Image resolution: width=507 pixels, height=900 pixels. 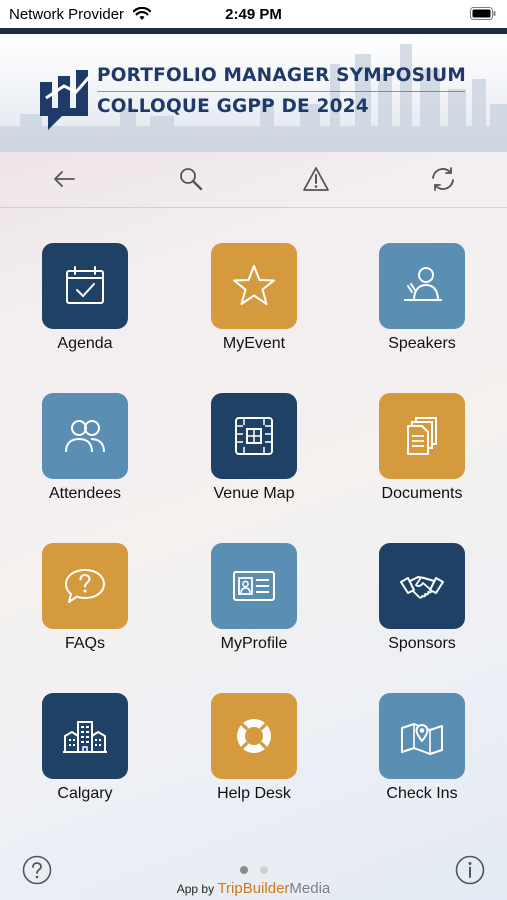 I want to click on tile-speakers-label: Speakers, so click(x=422, y=343).